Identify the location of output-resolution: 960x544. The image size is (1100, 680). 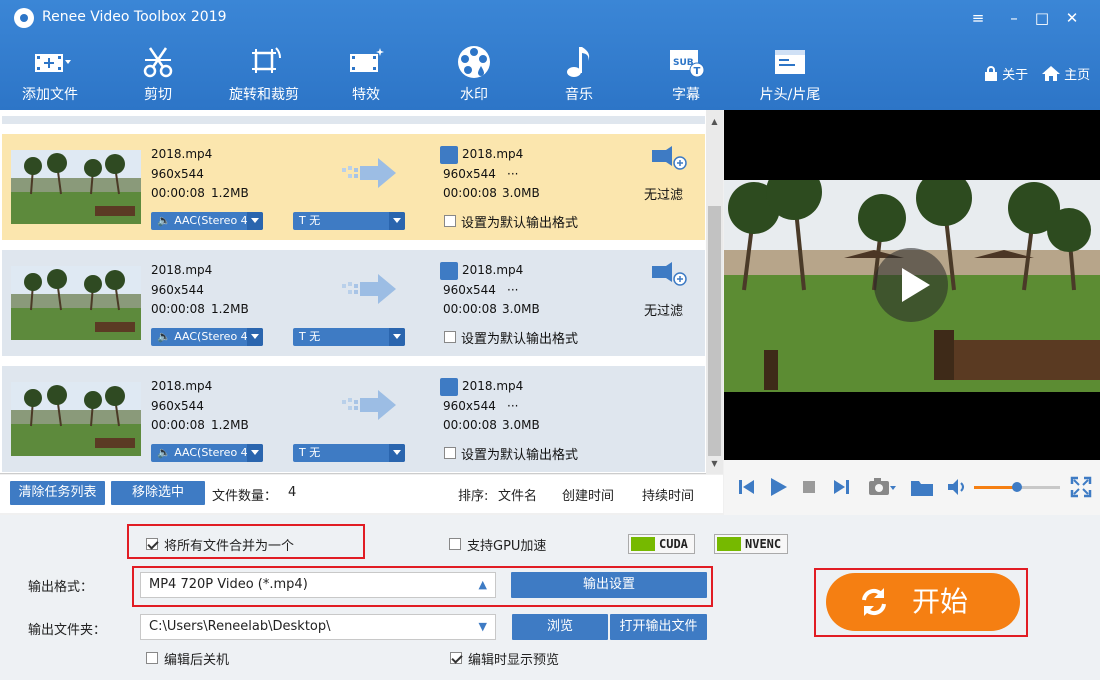
(469, 174).